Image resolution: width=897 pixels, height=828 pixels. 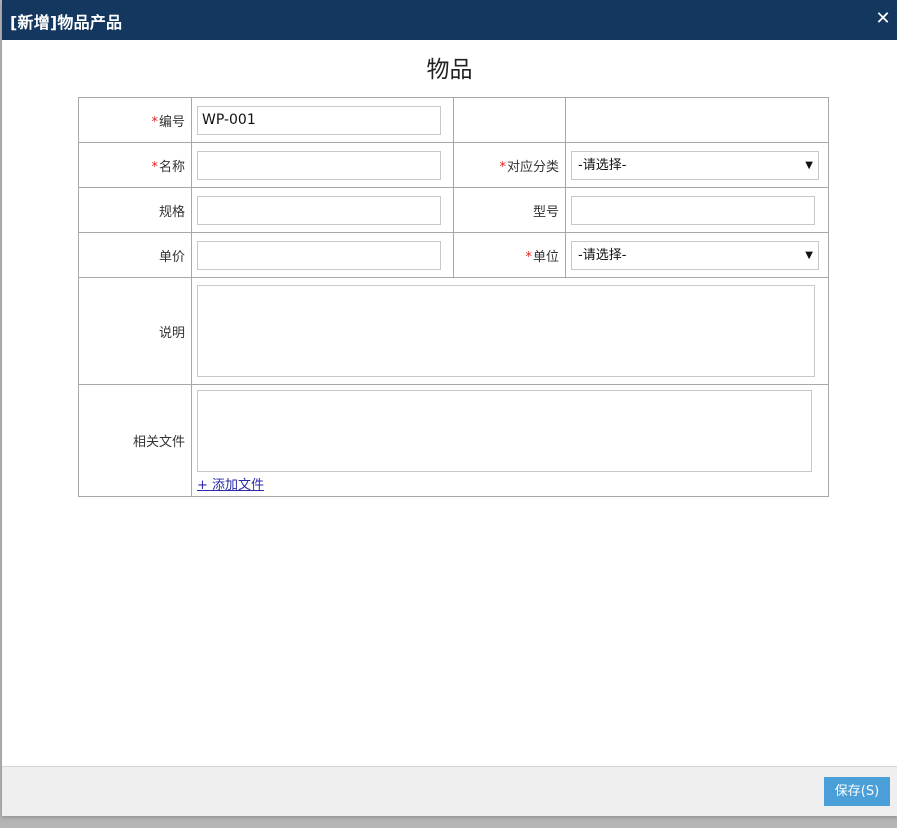 I want to click on spec-input, so click(x=319, y=210).